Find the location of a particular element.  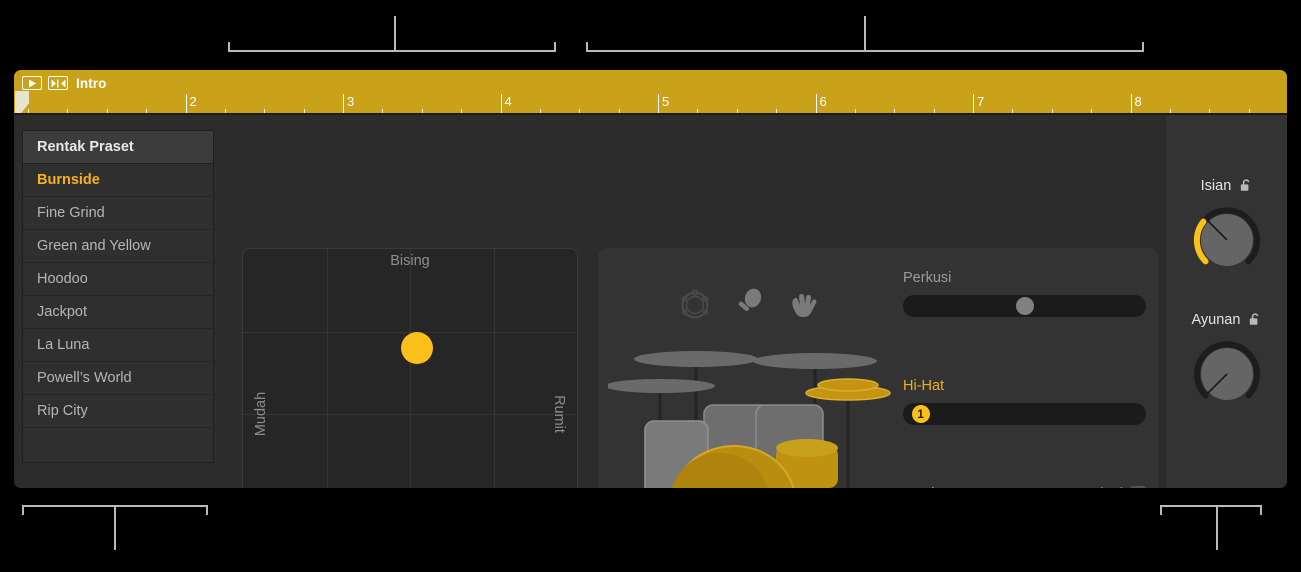

preset-item: Rip City is located at coordinates (118, 411).